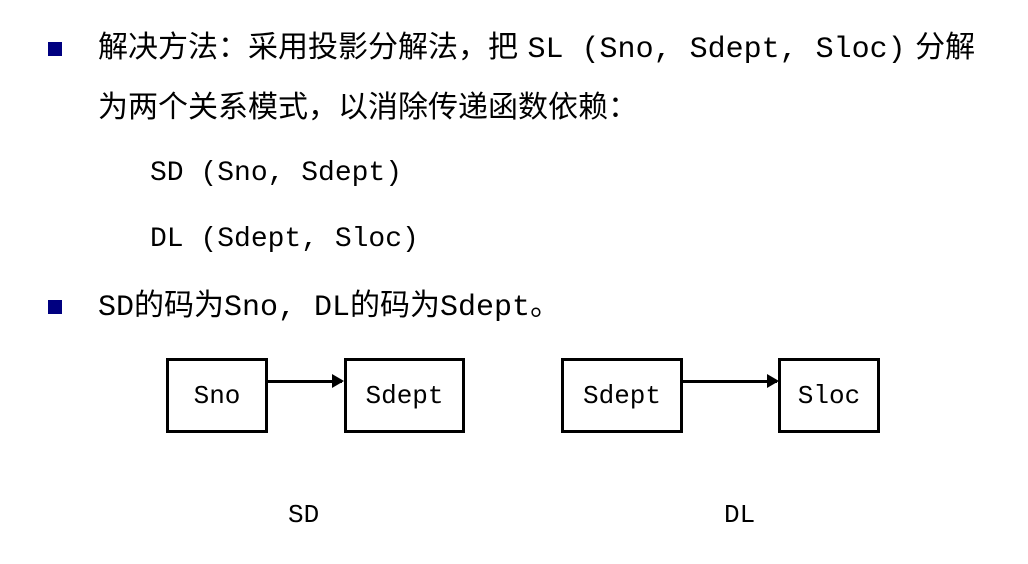 Image resolution: width=1028 pixels, height=564 pixels. I want to click on sd-box-sno: Sno, so click(217, 395).